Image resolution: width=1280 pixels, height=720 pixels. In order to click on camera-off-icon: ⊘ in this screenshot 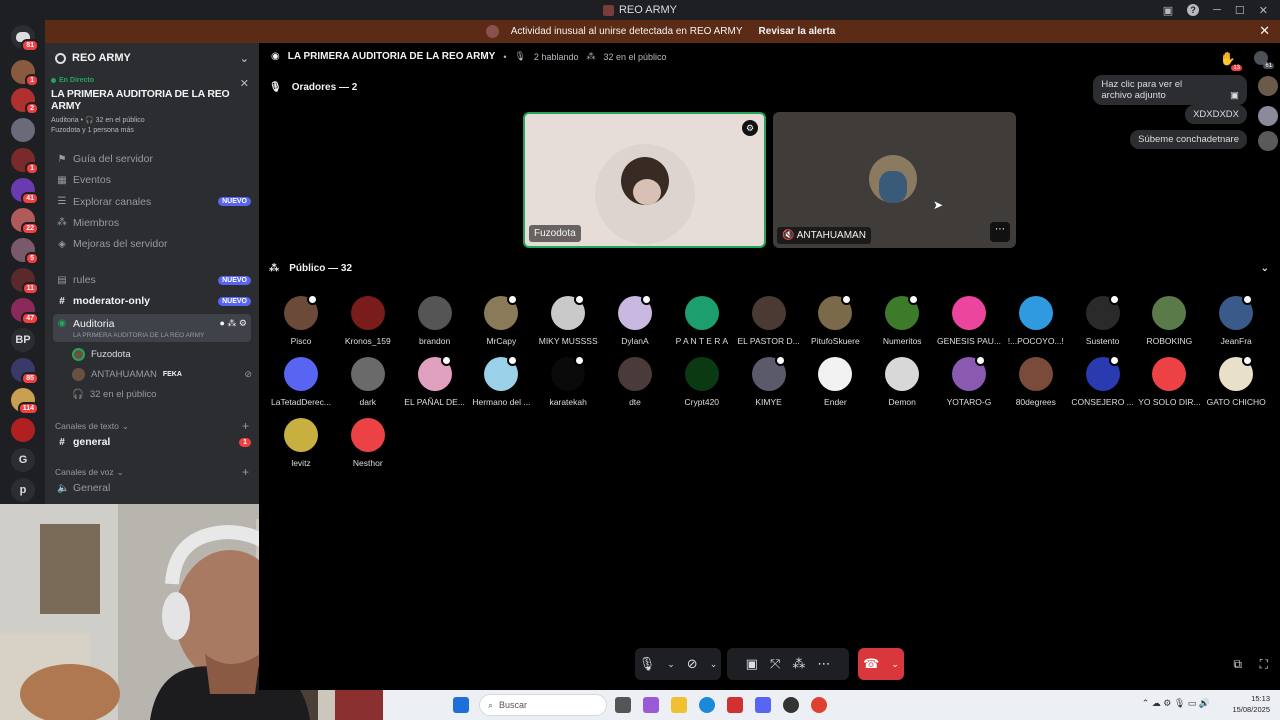, I will do `click(692, 664)`.